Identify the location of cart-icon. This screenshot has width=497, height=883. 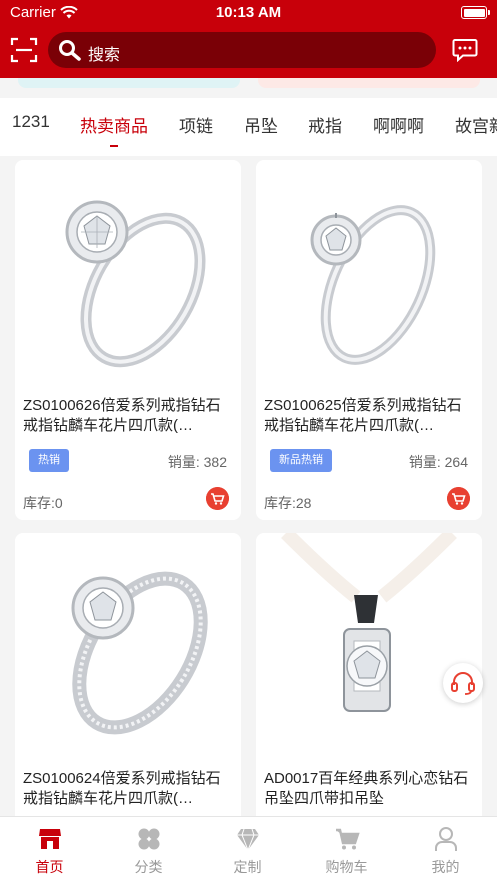
(348, 839).